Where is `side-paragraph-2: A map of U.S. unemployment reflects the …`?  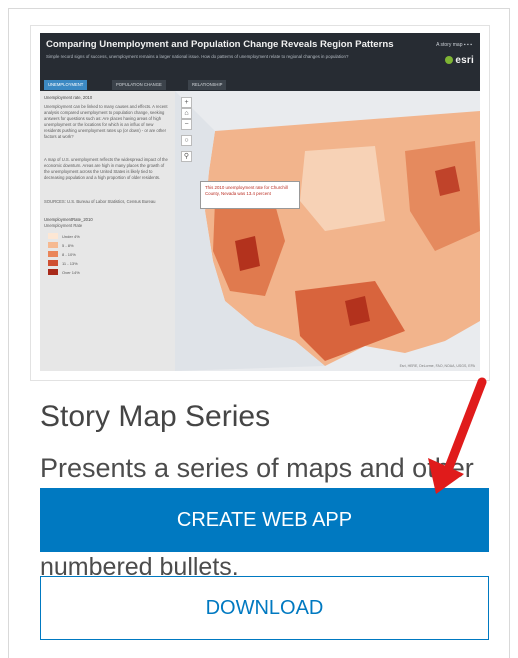
side-paragraph-2: A map of U.S. unemployment reflects the … is located at coordinates (106, 168).